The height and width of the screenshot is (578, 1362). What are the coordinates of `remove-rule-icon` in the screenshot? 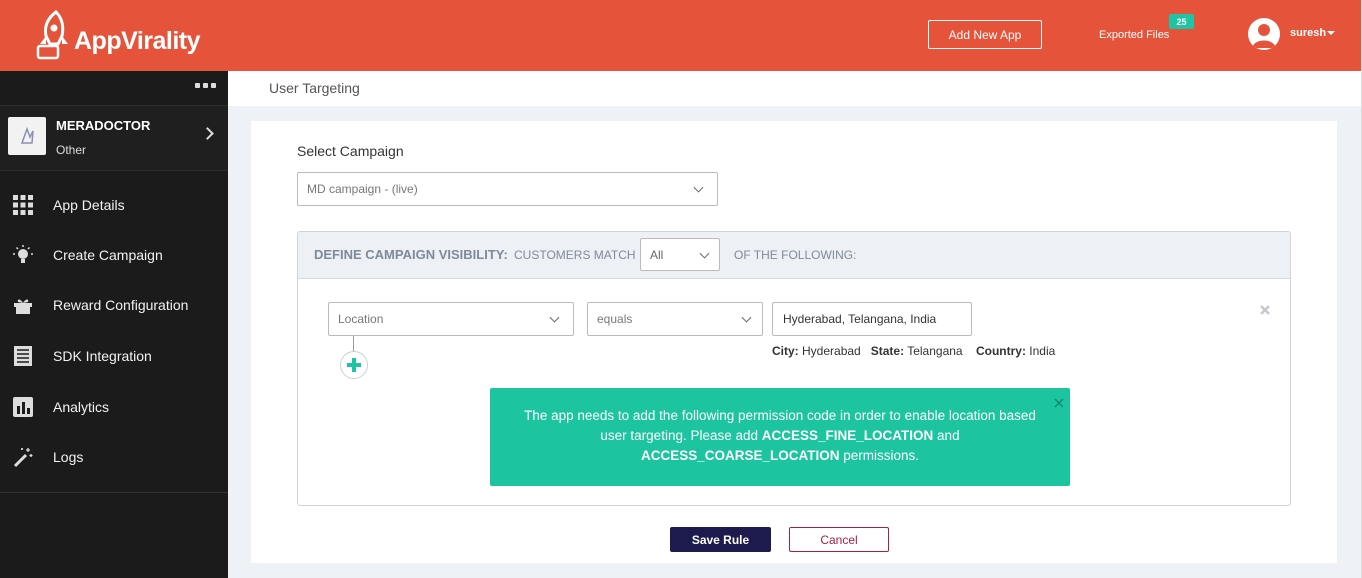 It's located at (1265, 310).